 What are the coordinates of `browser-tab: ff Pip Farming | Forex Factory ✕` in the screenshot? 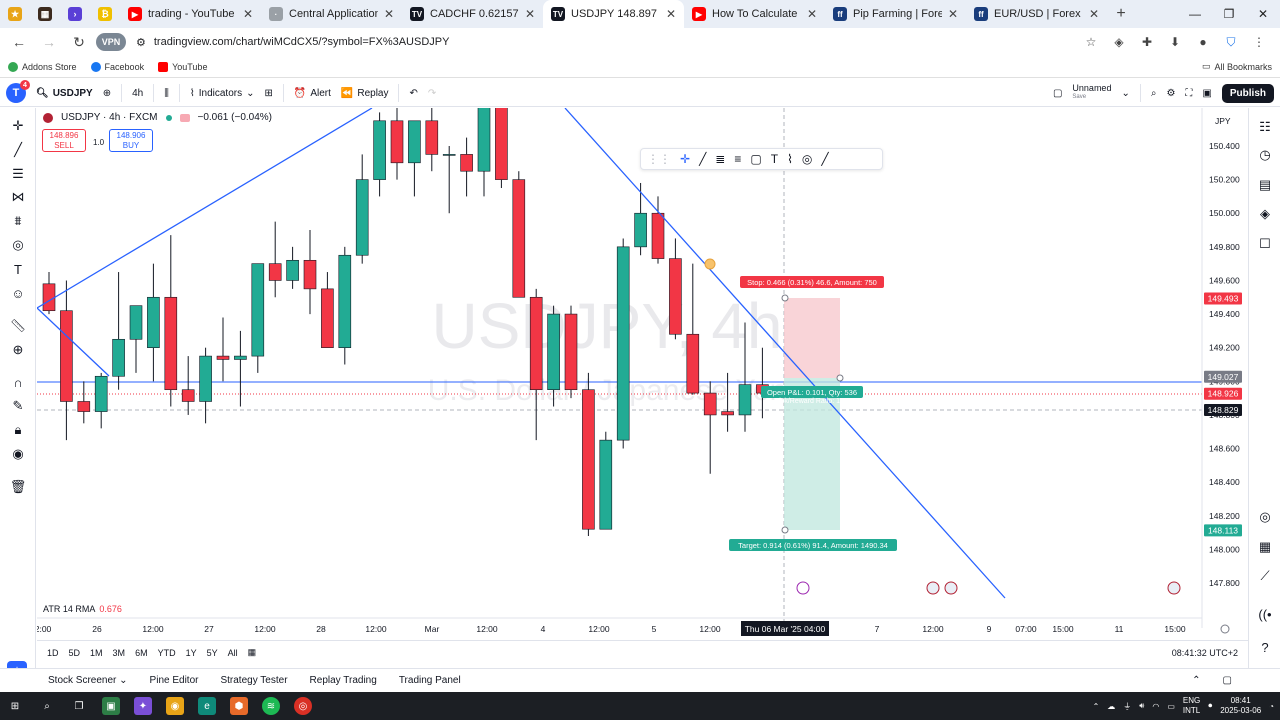 It's located at (895, 14).